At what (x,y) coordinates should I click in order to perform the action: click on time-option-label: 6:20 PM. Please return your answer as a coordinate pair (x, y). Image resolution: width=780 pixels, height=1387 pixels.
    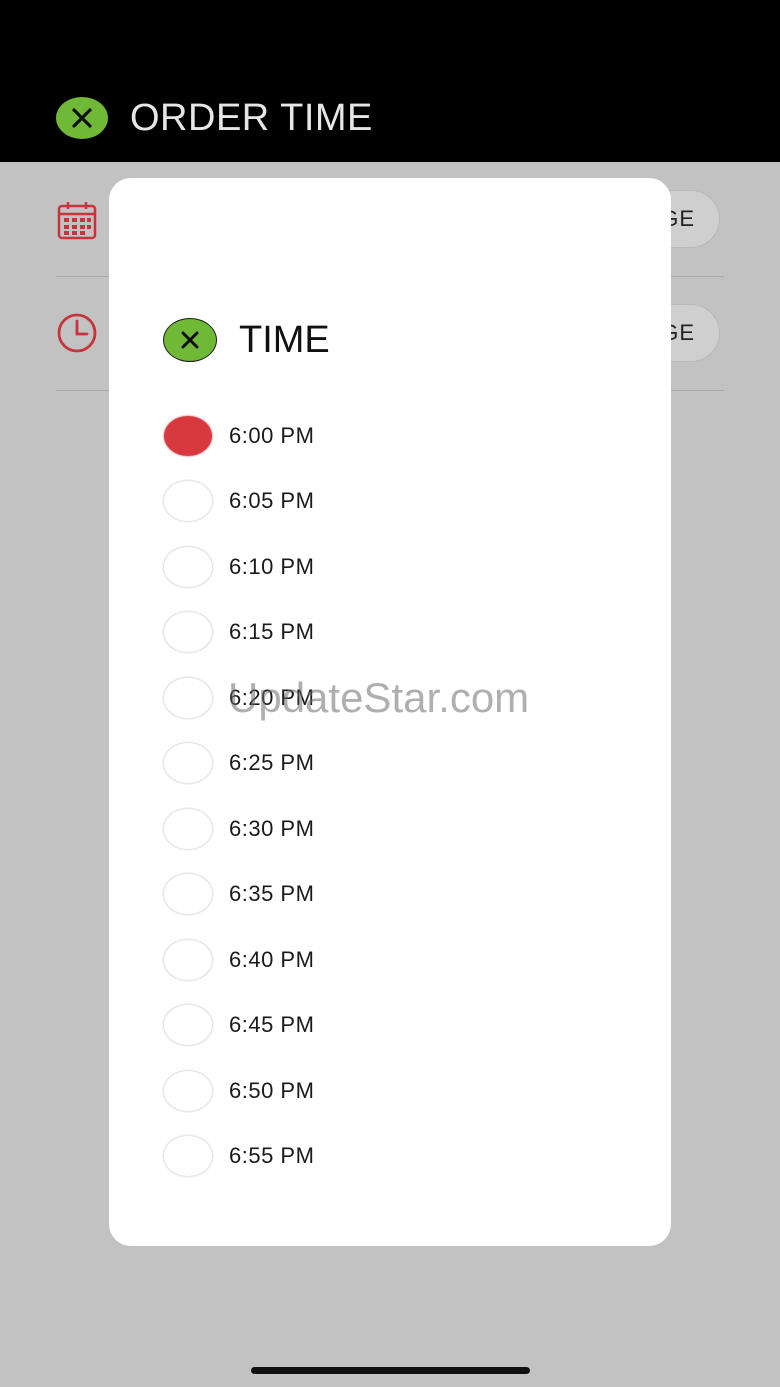
    Looking at the image, I should click on (272, 697).